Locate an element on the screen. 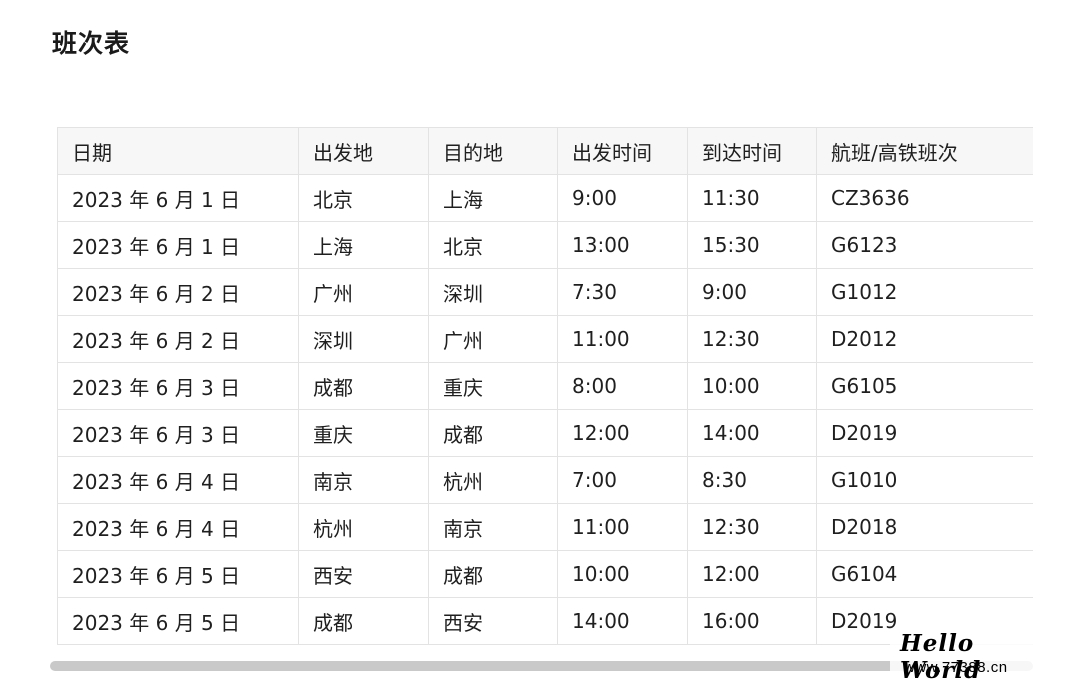  table-row: 2023 年 6 月 2 日 广州 深圳 7:30 9:00 G1012 is located at coordinates (545, 292).